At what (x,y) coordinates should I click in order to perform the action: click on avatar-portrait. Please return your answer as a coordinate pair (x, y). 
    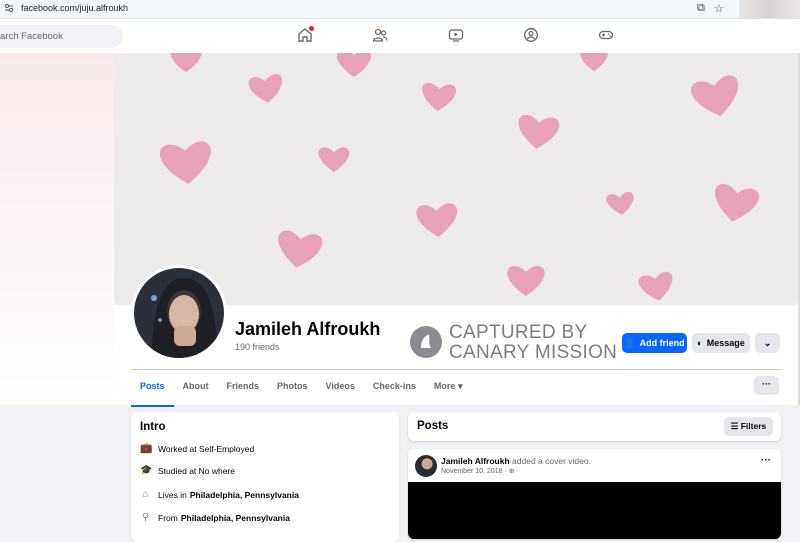
    Looking at the image, I should click on (179, 313).